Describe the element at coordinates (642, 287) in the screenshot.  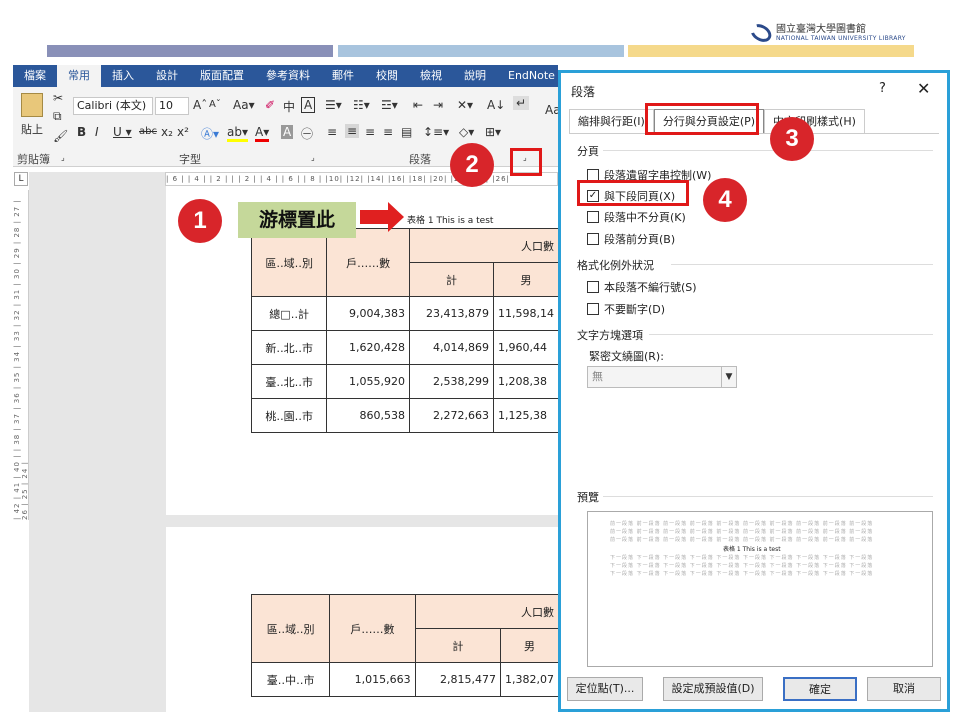
I see `suppress-line-numbers-checkbox: 本段落不編行號(S)` at that location.